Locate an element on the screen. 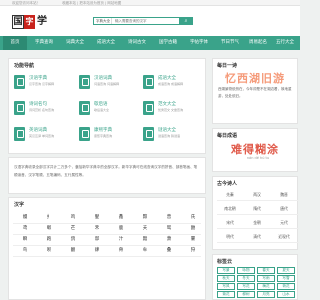  hanzi-item: 酏 is located at coordinates (193, 228).